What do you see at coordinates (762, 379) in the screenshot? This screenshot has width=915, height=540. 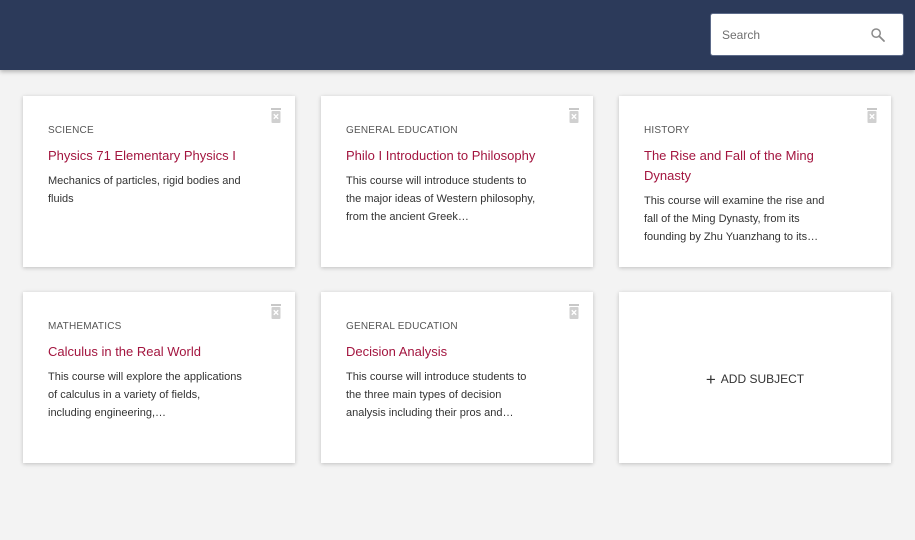 I see `add-subject-label: ADD SUBJECT` at bounding box center [762, 379].